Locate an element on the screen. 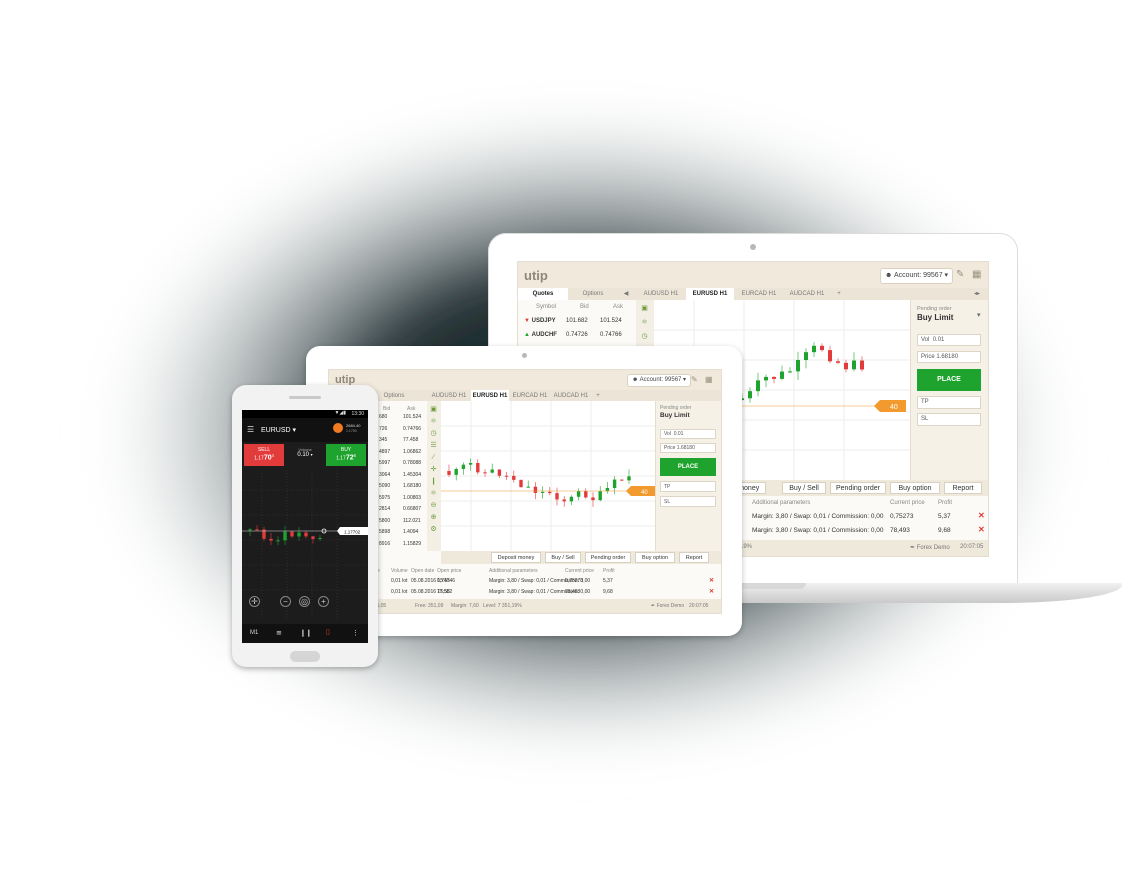 This screenshot has width=1128, height=895. quote-ask: 77.458 is located at coordinates (410, 440).